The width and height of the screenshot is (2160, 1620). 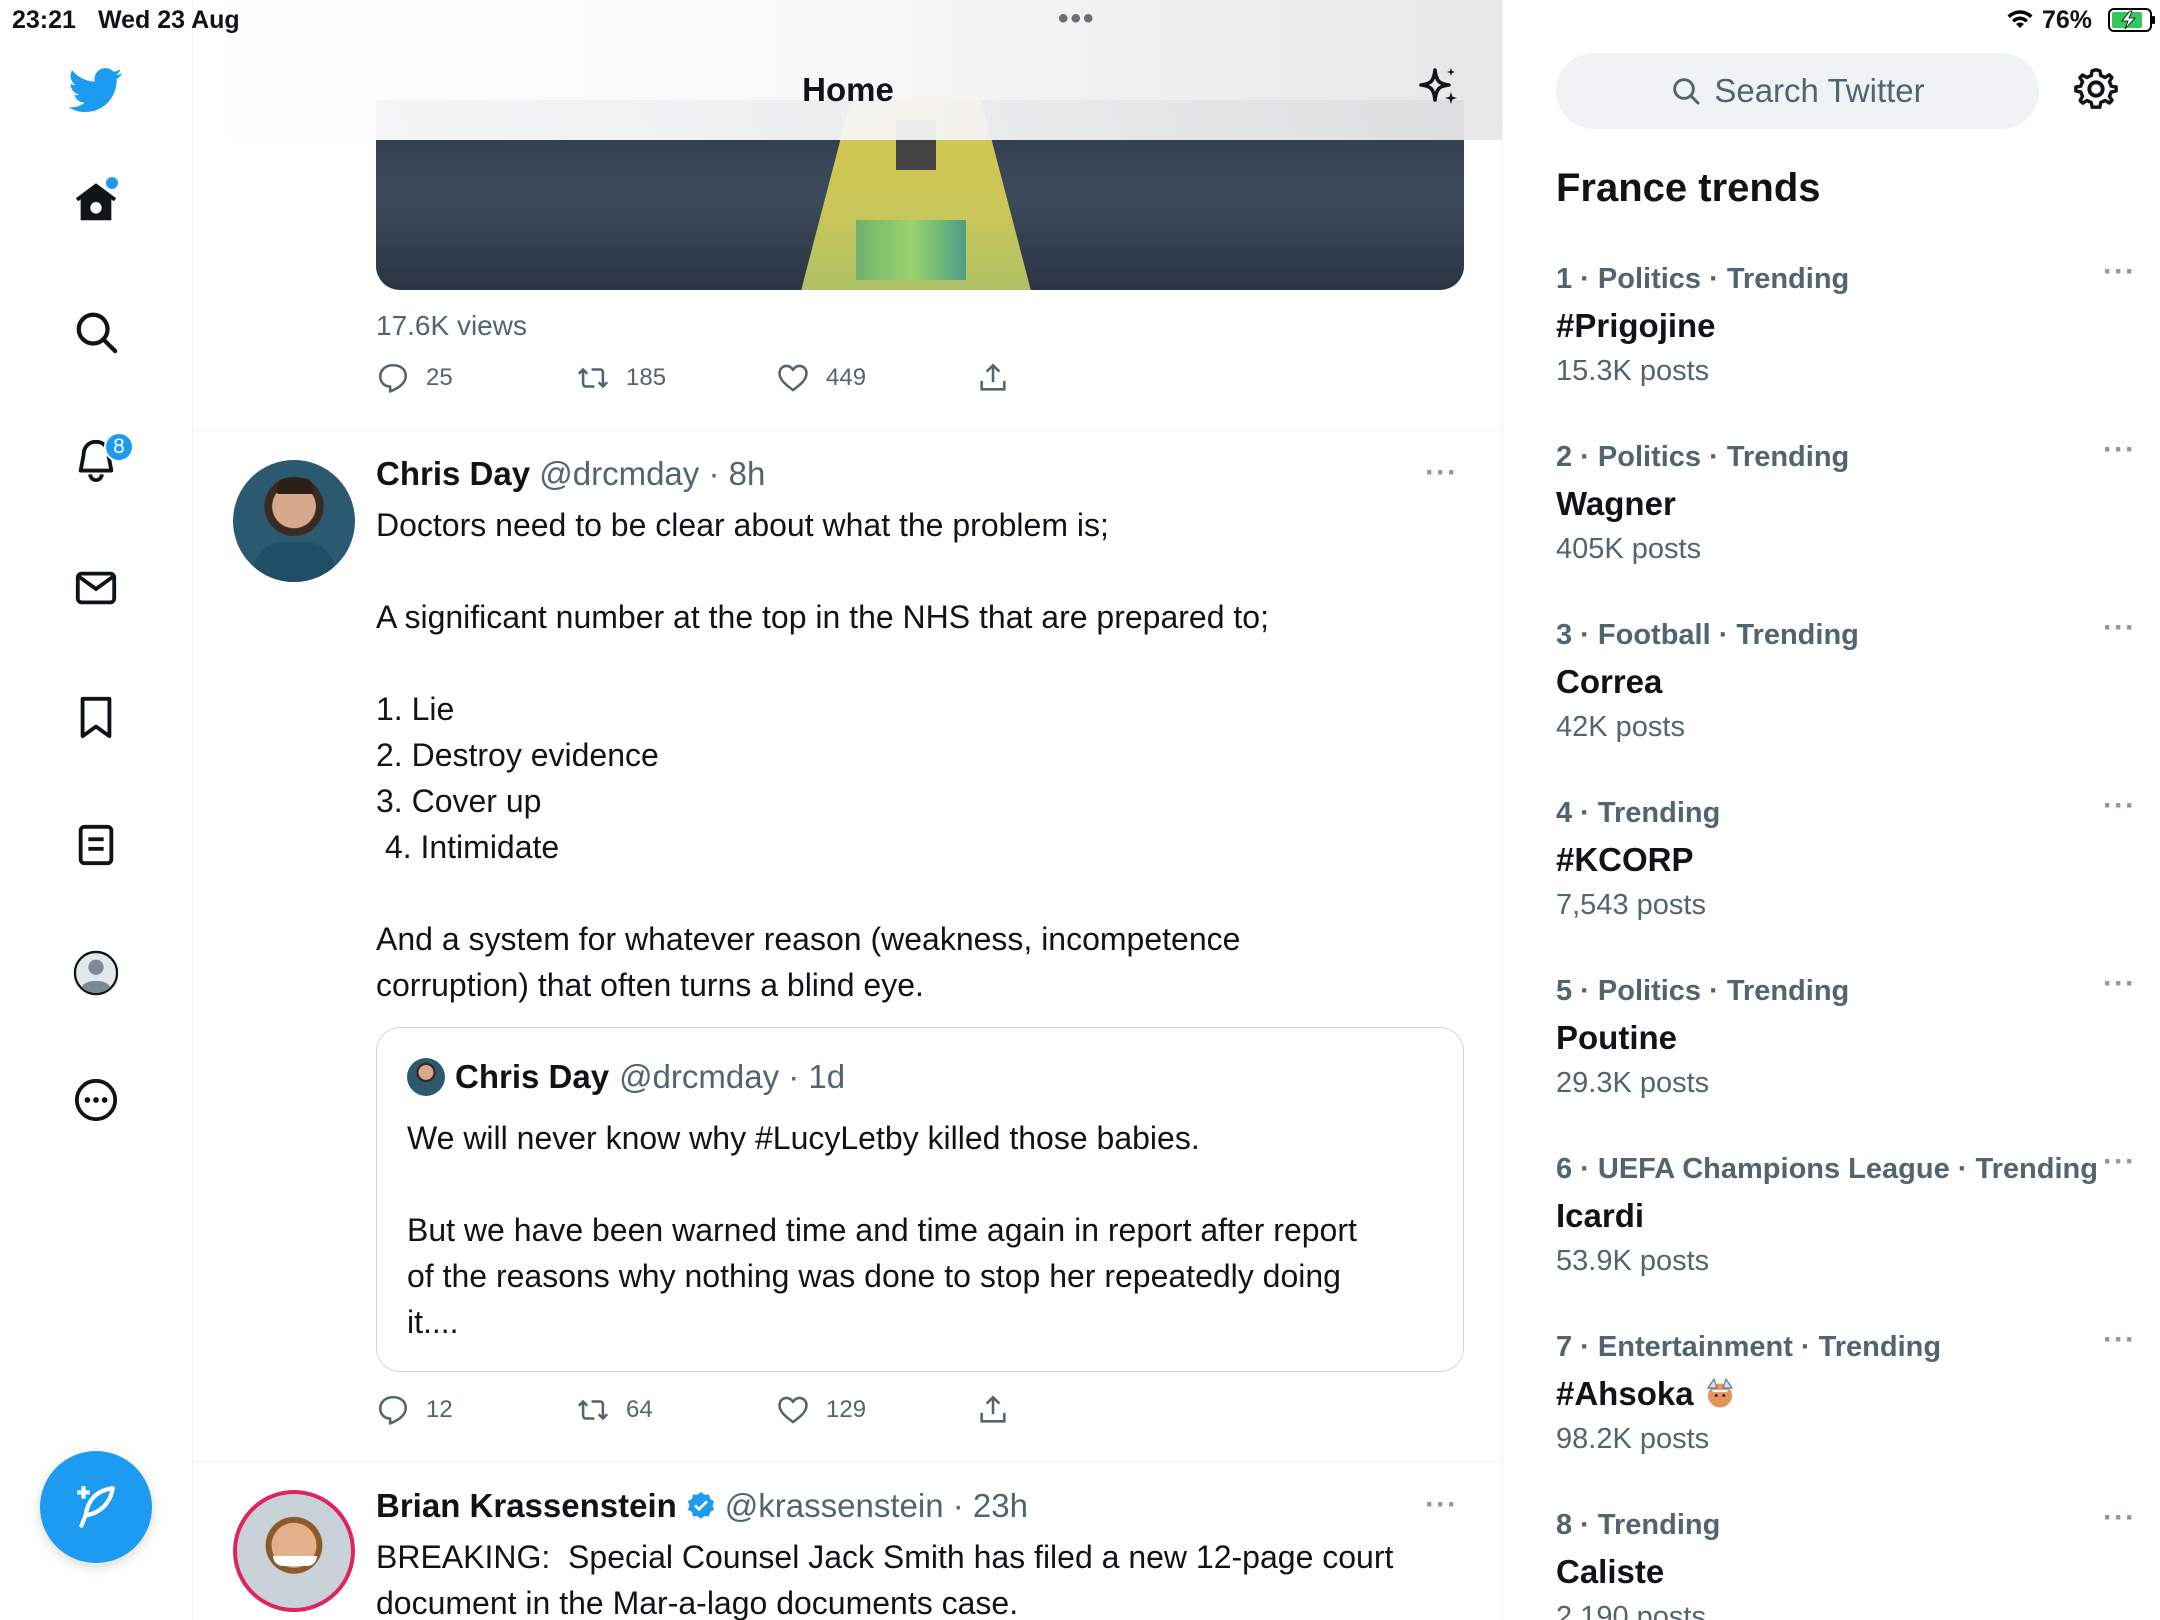 What do you see at coordinates (96, 460) in the screenshot?
I see `nav-notifications: 8` at bounding box center [96, 460].